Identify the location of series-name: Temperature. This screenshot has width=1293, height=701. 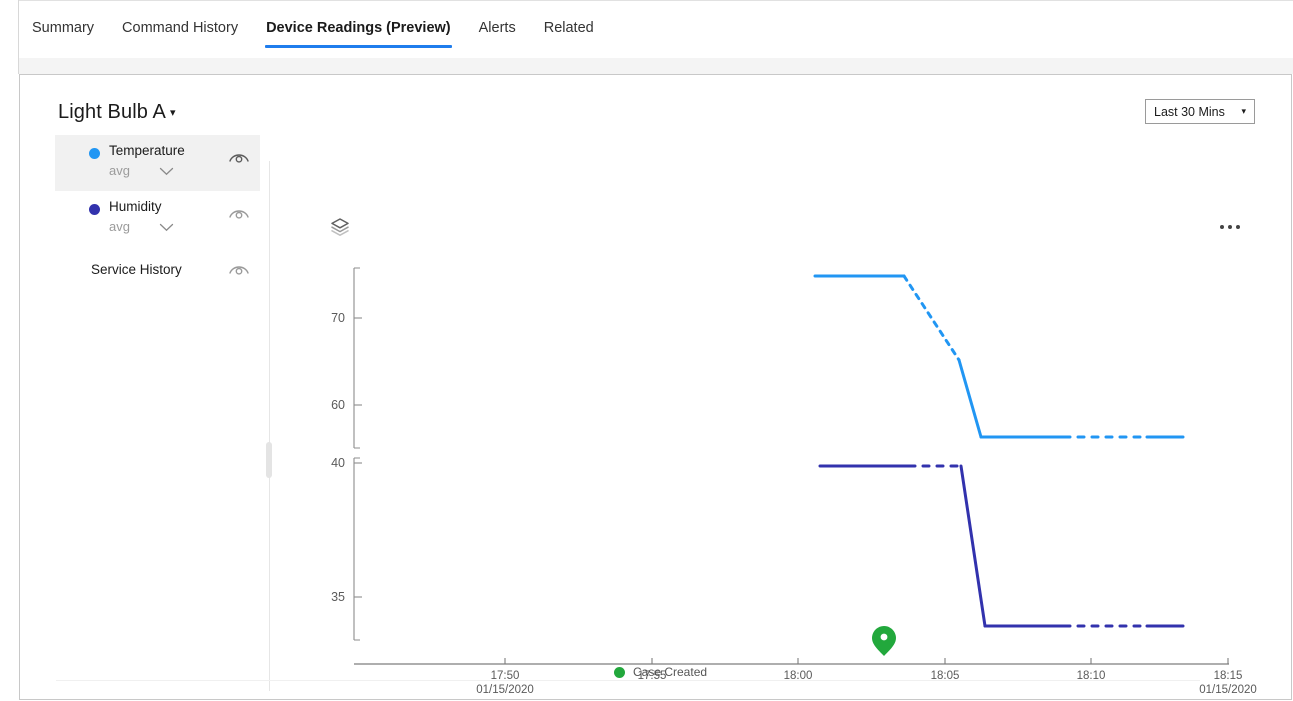
(147, 150).